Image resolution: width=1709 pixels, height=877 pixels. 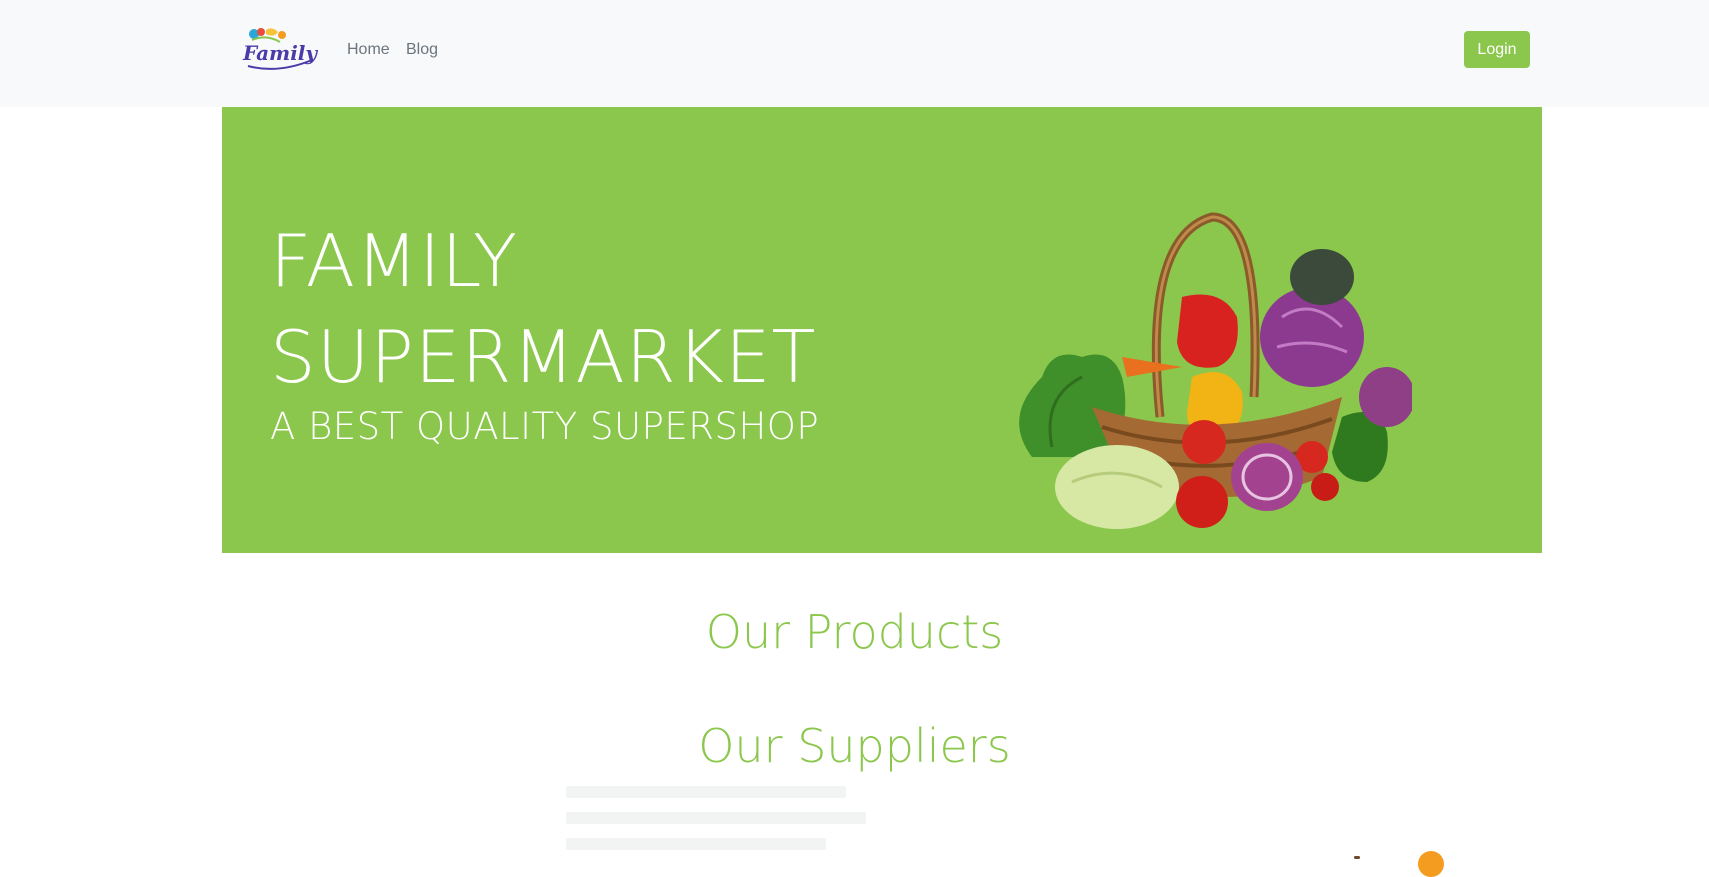 What do you see at coordinates (545, 426) in the screenshot?
I see `hero-subtitle: A BEST QUALITY SUPERSHOP` at bounding box center [545, 426].